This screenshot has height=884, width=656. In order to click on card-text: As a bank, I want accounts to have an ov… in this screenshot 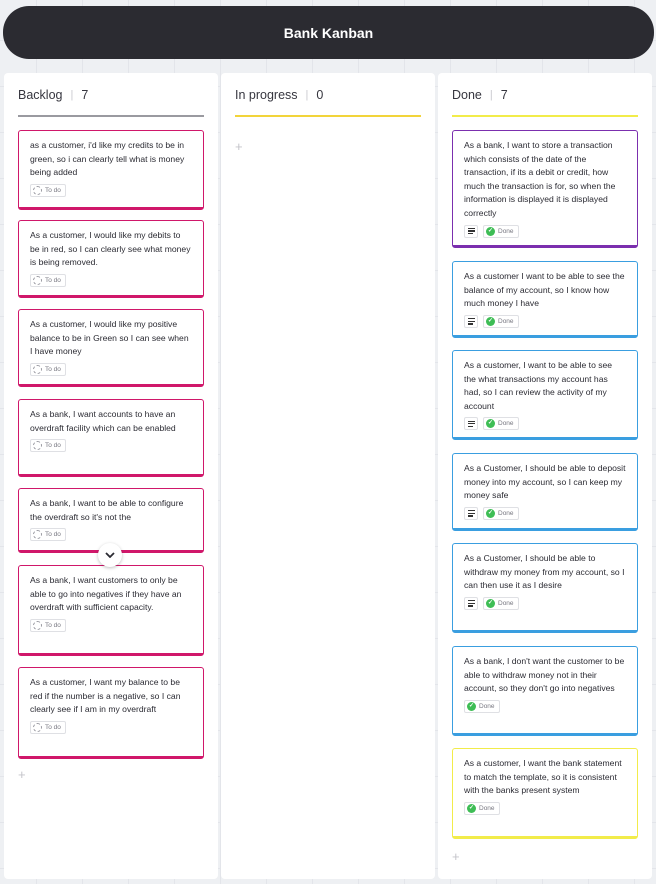, I will do `click(103, 421)`.